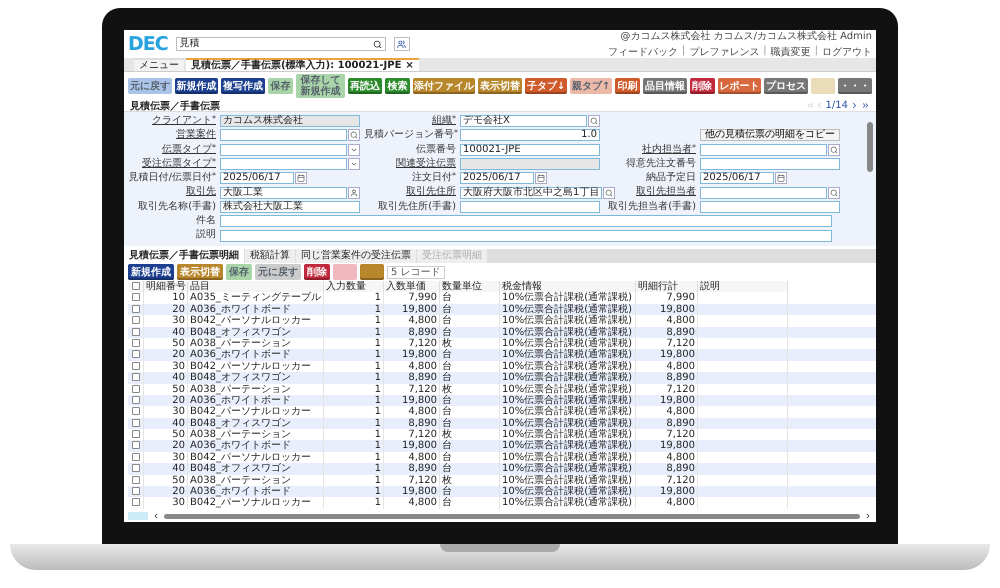 This screenshot has width=1000, height=588. What do you see at coordinates (410, 192) in the screenshot?
I see `field-link: 取引先住所` at bounding box center [410, 192].